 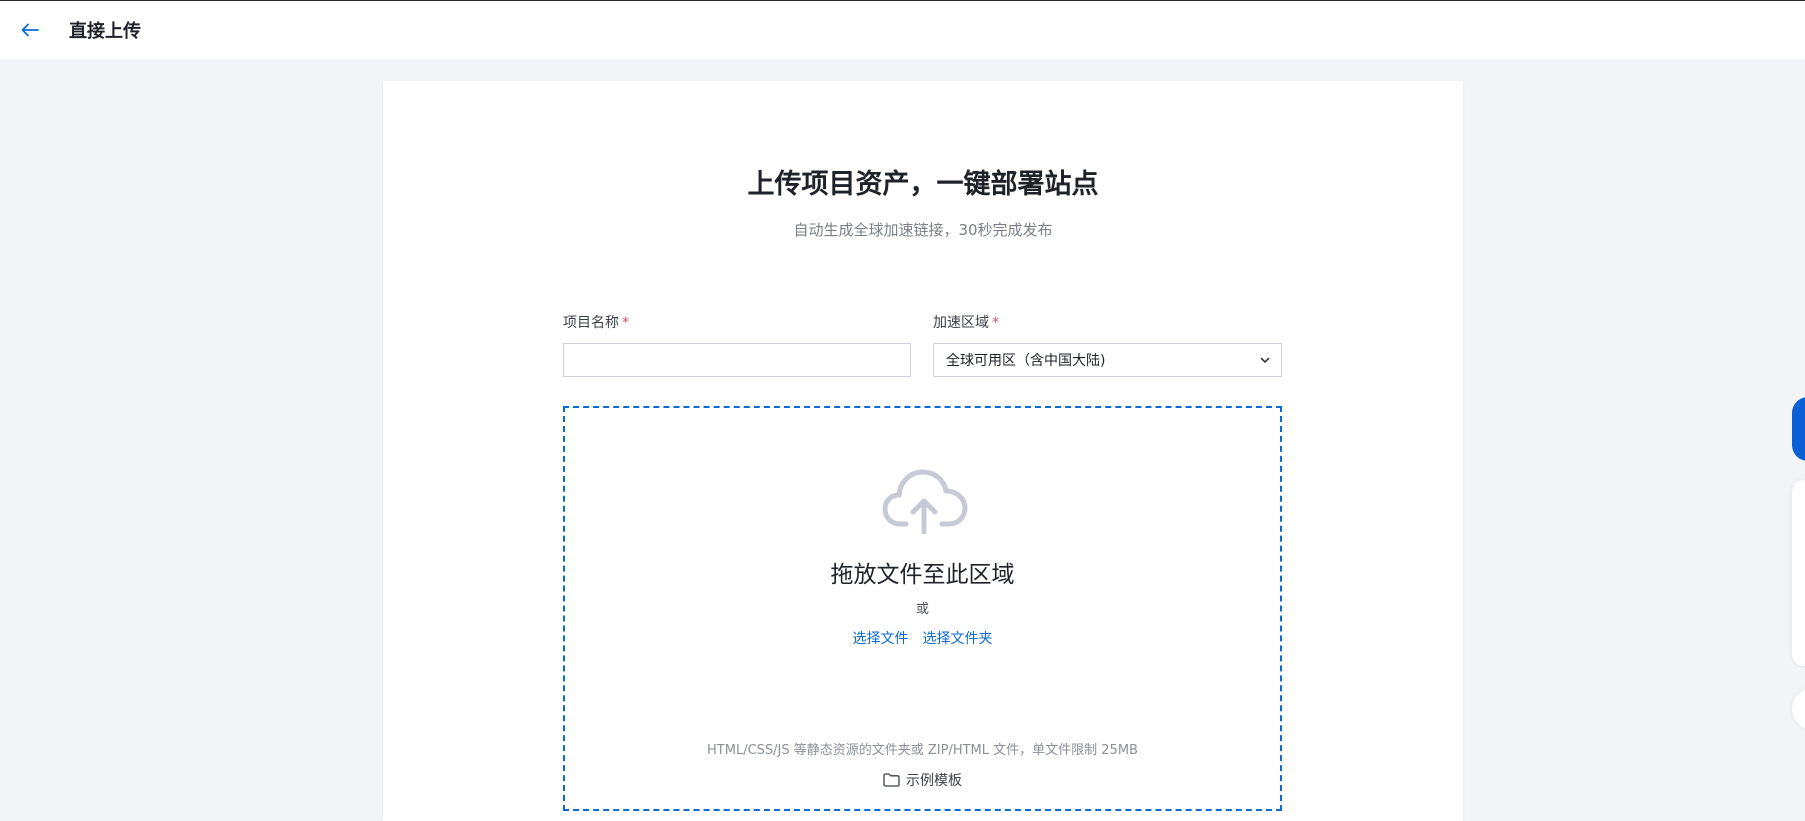 I want to click on folder-icon, so click(x=891, y=780).